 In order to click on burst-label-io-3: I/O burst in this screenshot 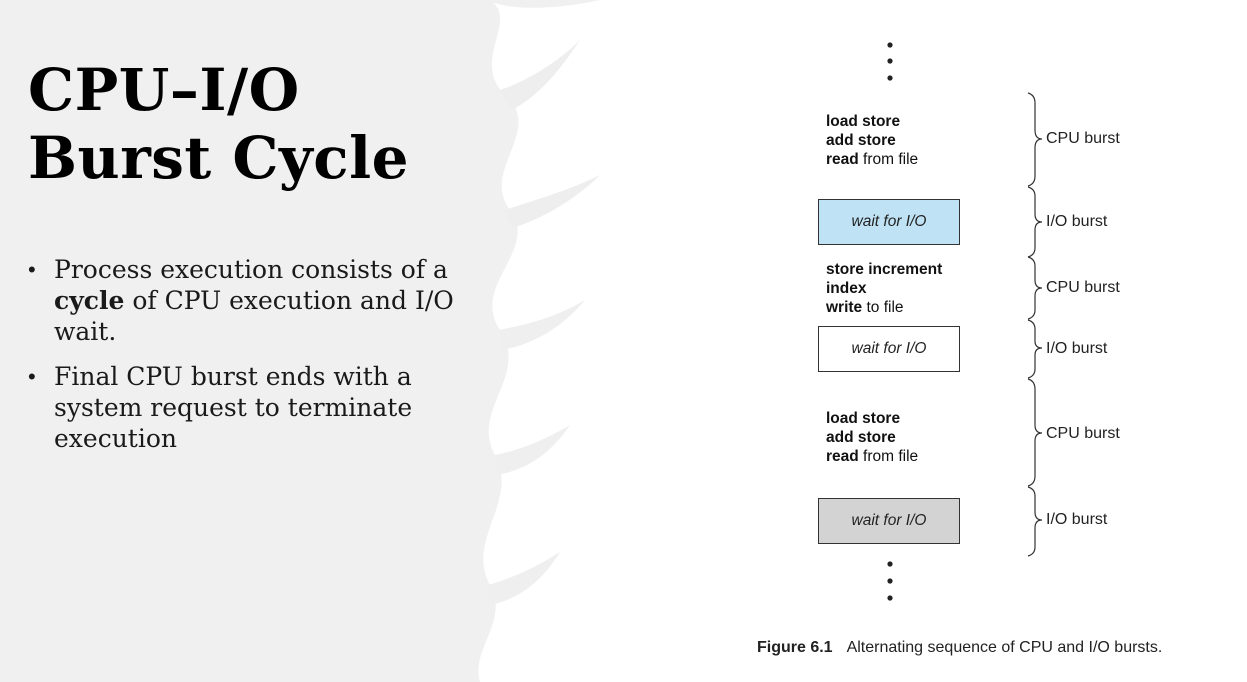, I will do `click(1077, 519)`.